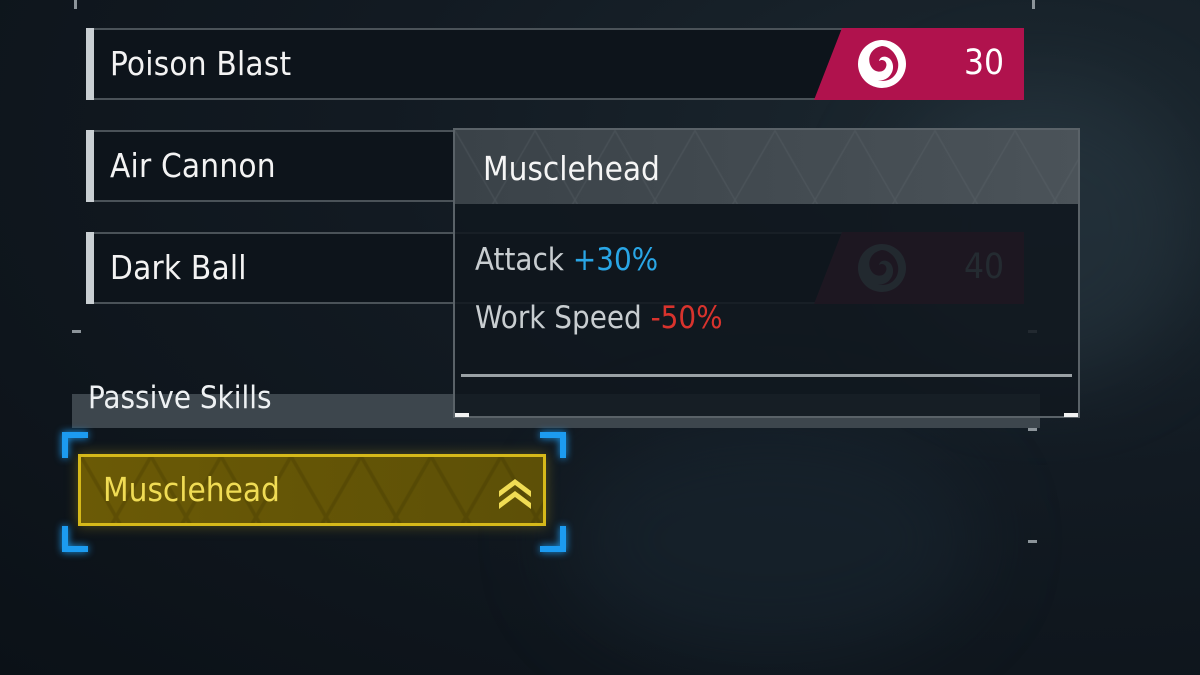  I want to click on effect-label: Work Speed, so click(558, 318).